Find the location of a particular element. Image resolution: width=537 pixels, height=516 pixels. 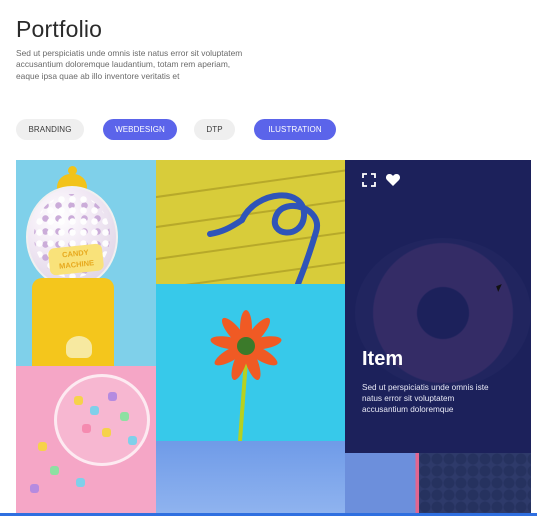

gumball-chute is located at coordinates (79, 347).